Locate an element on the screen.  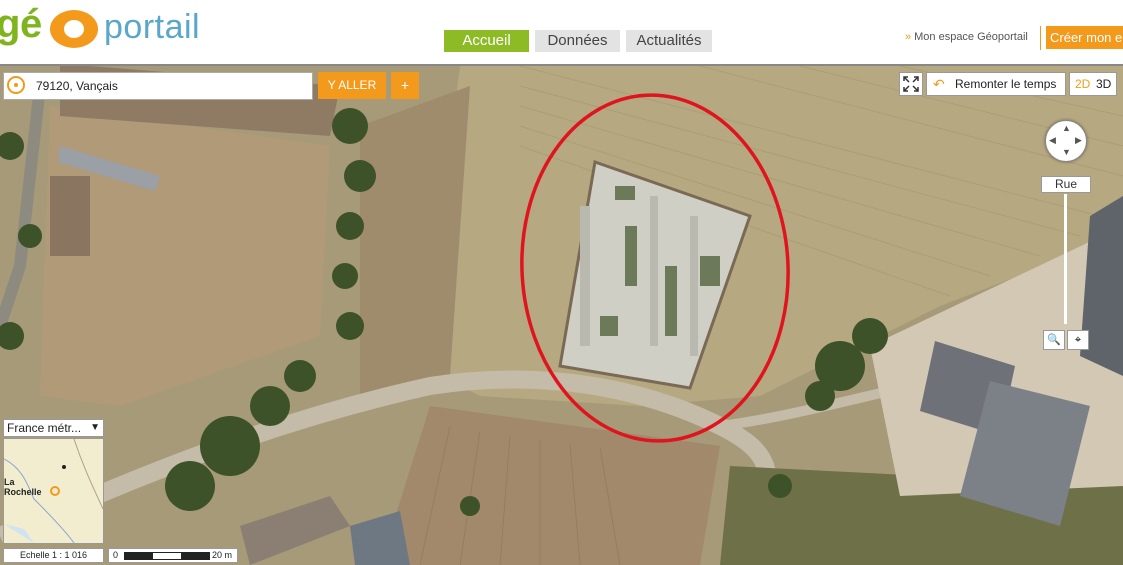
projection-select: France métr... ▼ is located at coordinates (53, 428).